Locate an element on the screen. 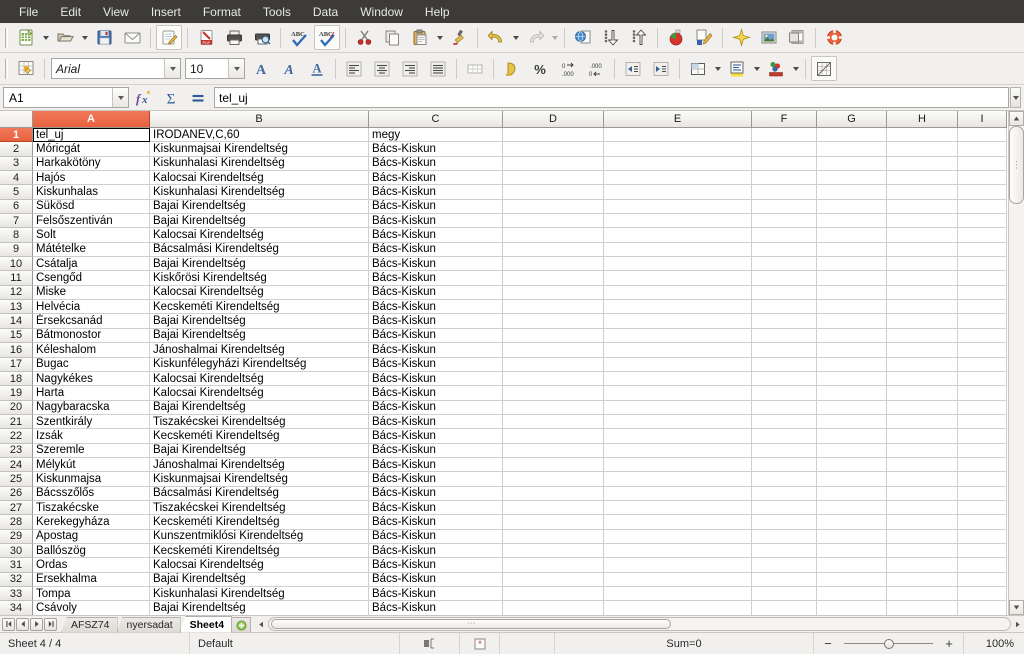  cell-H26 is located at coordinates (922, 493).